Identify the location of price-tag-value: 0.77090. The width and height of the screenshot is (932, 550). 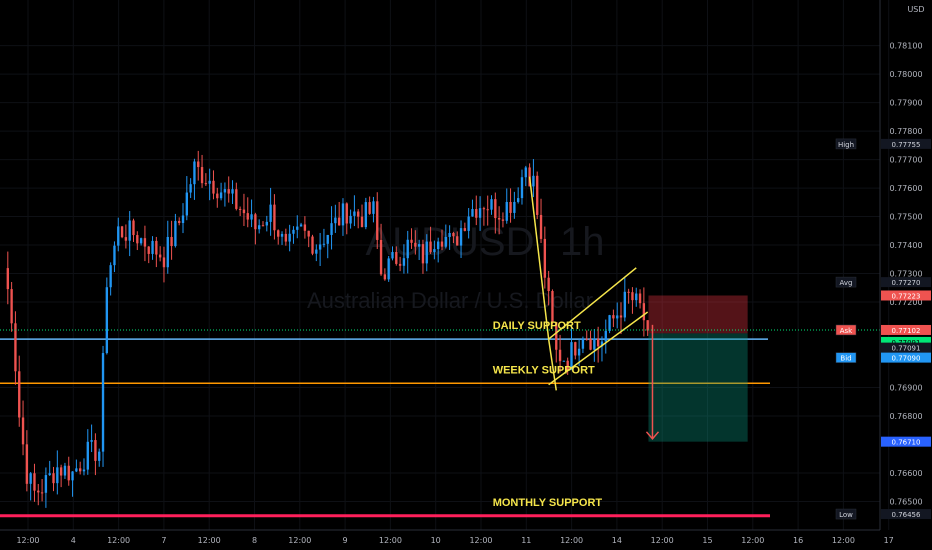
(906, 359).